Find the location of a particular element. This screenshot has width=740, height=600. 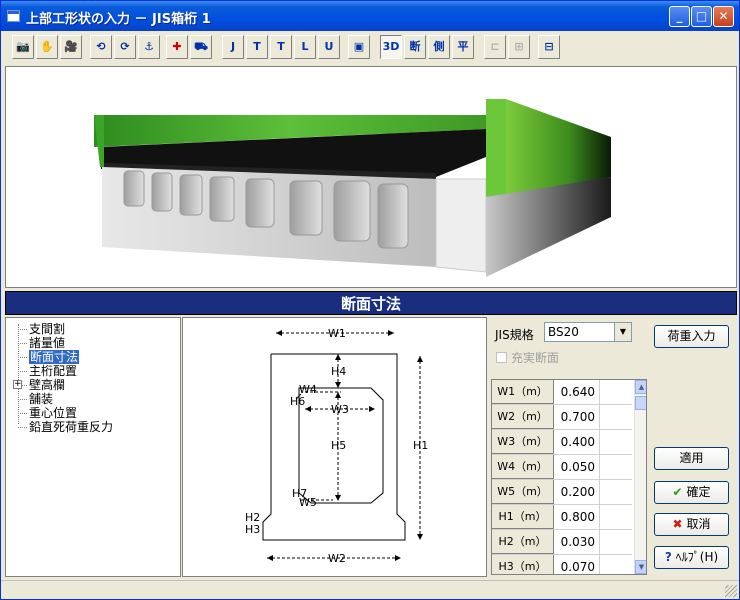

toolbar: 📷 ✋ 🎥 ⟲ ⟳ ⚓ ✚ ⛟ J T T L U ▣ 3D 断側平 ⊏ ⊞ ⊟ is located at coordinates (370, 48).